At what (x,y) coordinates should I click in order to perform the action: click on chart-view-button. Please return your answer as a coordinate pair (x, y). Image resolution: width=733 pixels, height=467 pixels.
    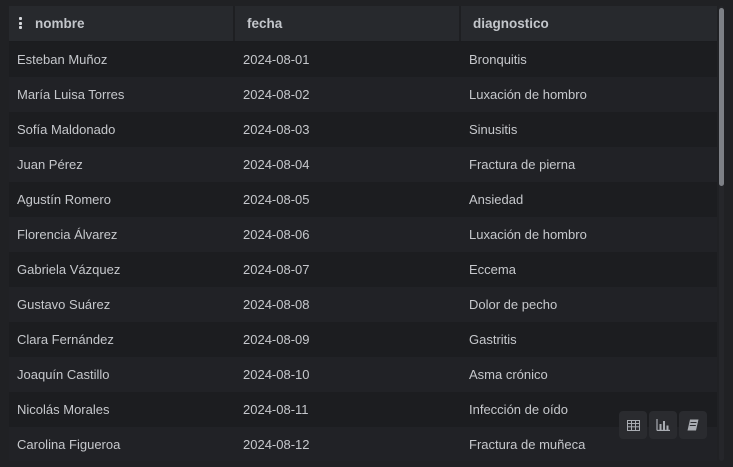
    Looking at the image, I should click on (663, 425).